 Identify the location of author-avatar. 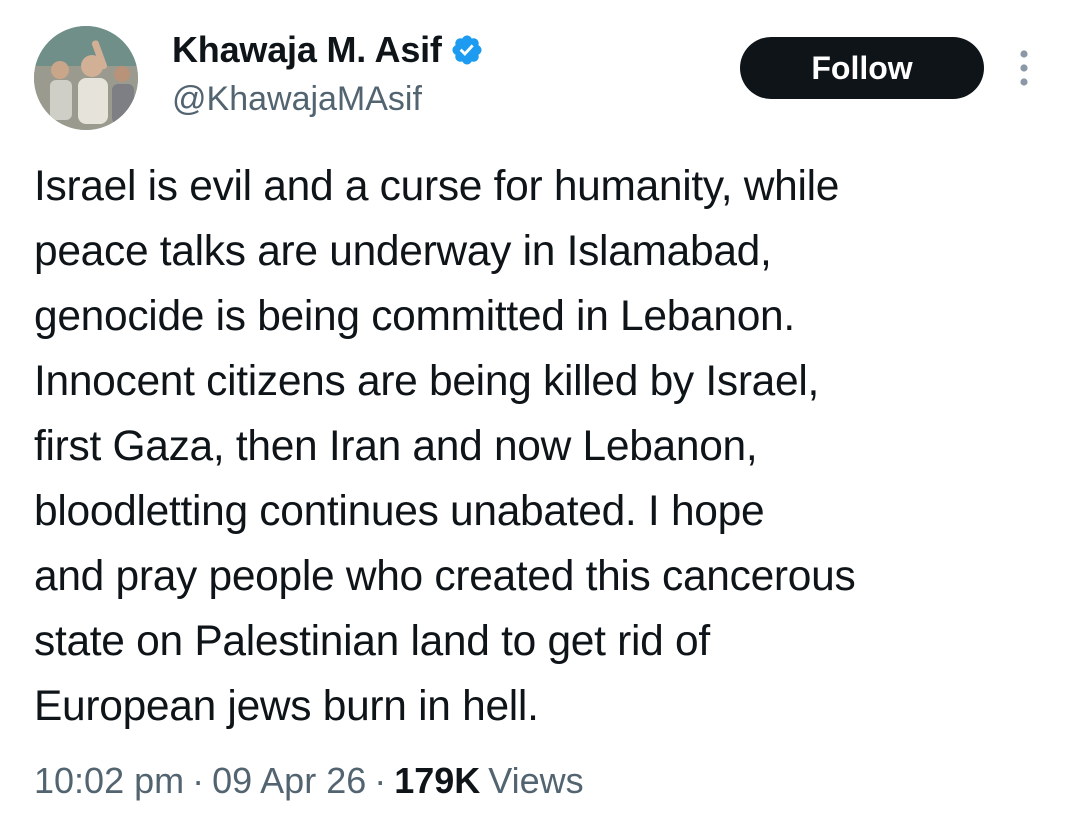
(86, 78).